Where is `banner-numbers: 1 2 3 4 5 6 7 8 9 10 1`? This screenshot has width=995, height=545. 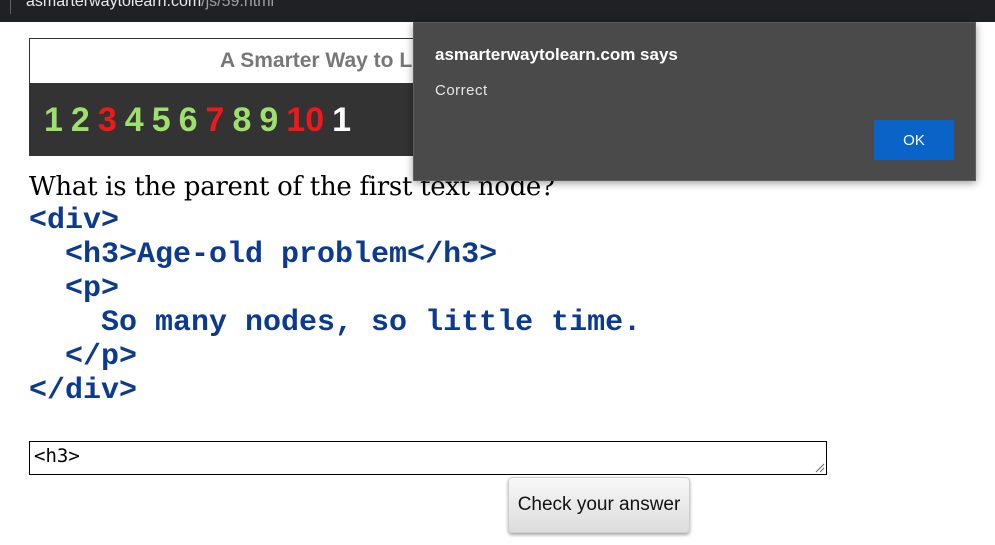 banner-numbers: 1 2 3 4 5 6 7 8 9 10 1 is located at coordinates (229, 119).